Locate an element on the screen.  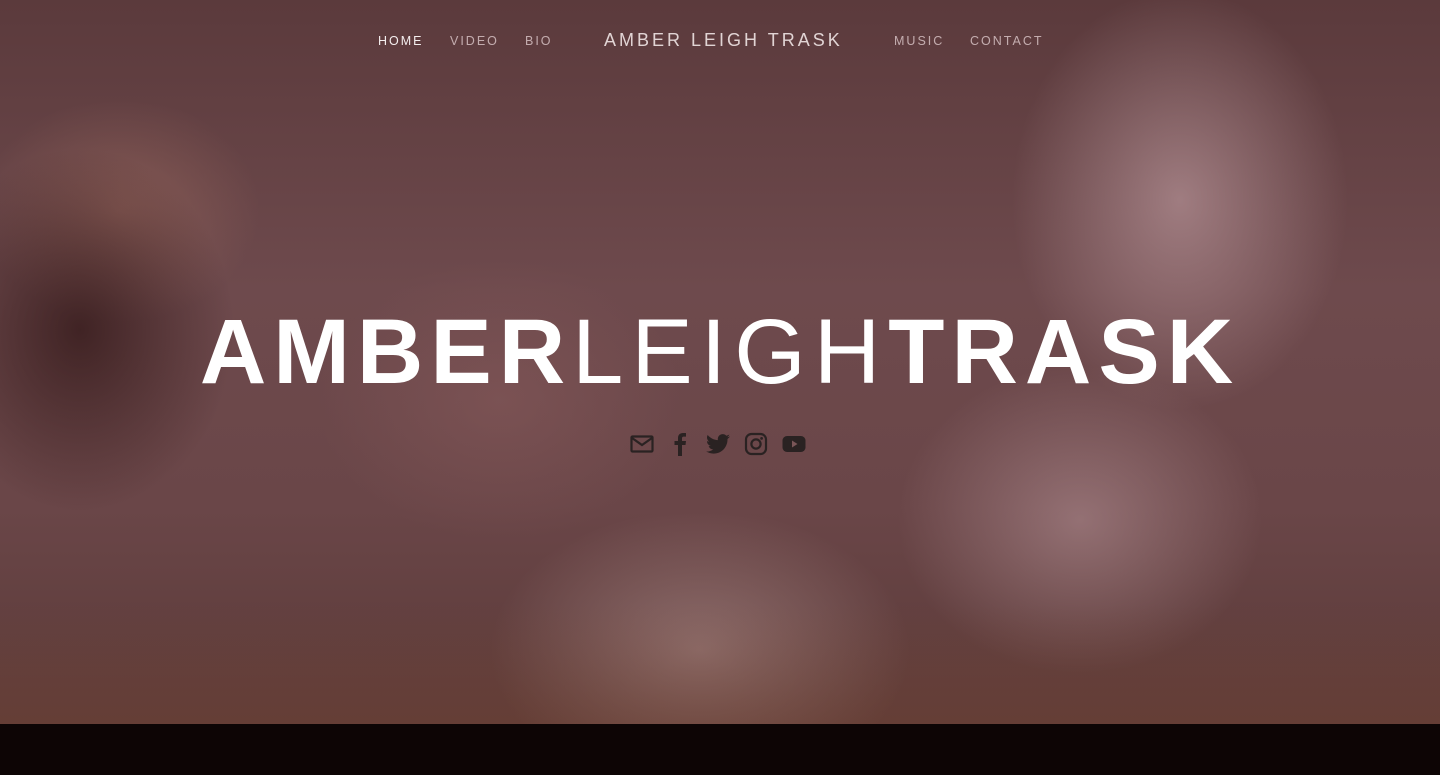
nav-contact-link: CONTACT is located at coordinates (1007, 41).